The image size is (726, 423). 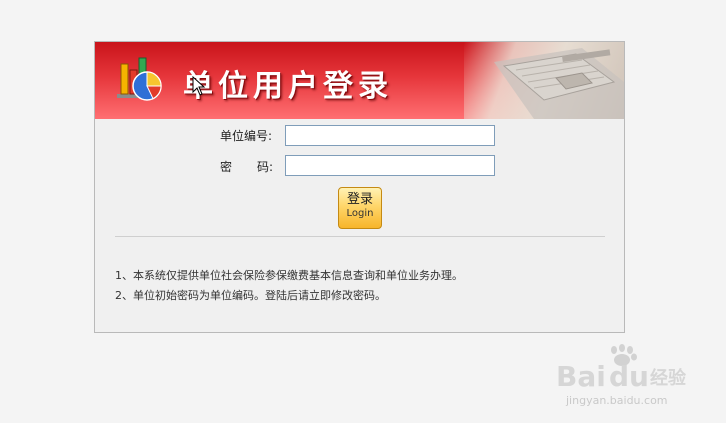 What do you see at coordinates (289, 275) in the screenshot?
I see `note-item: 1、本系统仅提供单位社会保险参保缴费基本信息查询和单位业务办理。` at bounding box center [289, 275].